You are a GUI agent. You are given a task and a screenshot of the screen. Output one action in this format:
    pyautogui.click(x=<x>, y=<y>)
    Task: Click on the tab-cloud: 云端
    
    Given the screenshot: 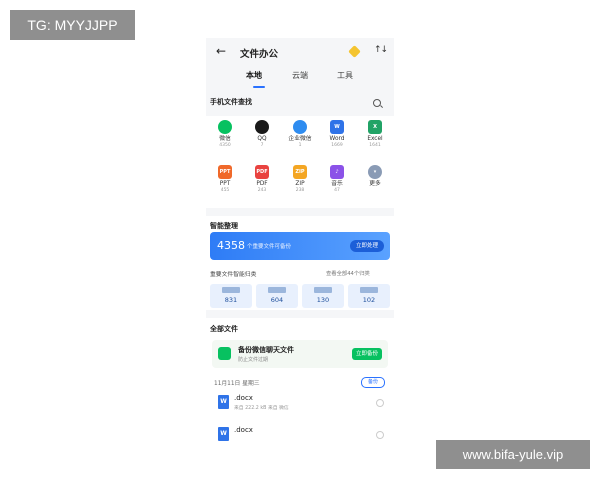 What is the action you would take?
    pyautogui.click(x=300, y=75)
    